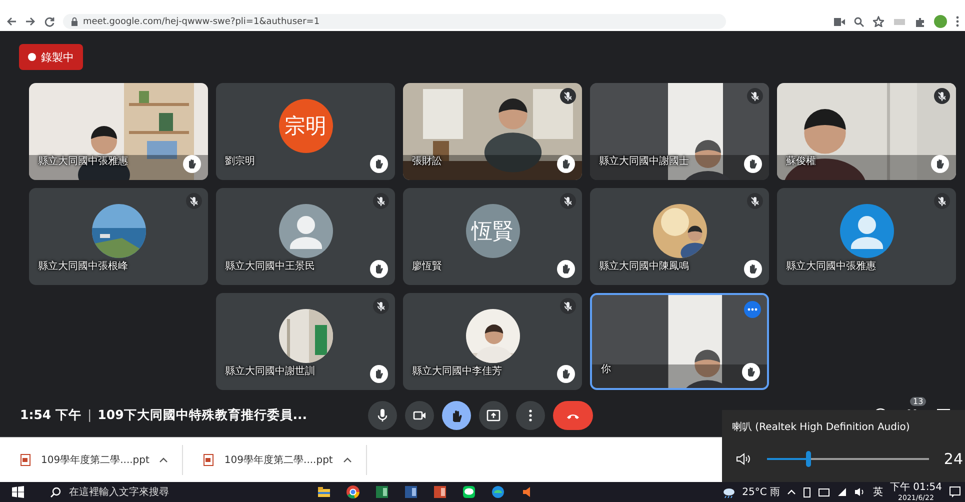  I want to click on microphone-button, so click(382, 415).